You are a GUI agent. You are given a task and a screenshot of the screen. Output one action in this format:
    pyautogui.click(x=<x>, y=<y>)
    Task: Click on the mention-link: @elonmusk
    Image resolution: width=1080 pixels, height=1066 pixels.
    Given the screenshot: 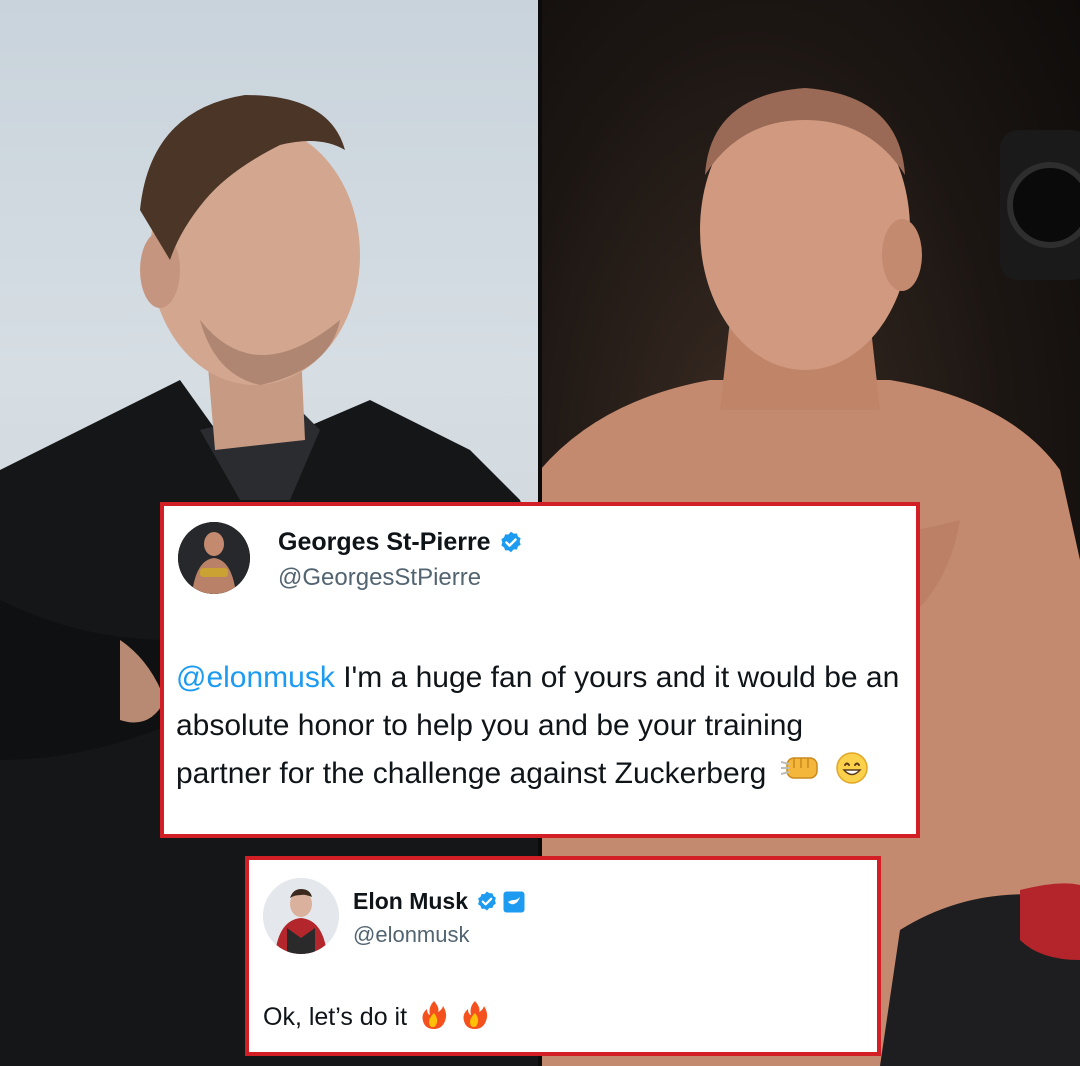 What is the action you would take?
    pyautogui.click(x=255, y=677)
    